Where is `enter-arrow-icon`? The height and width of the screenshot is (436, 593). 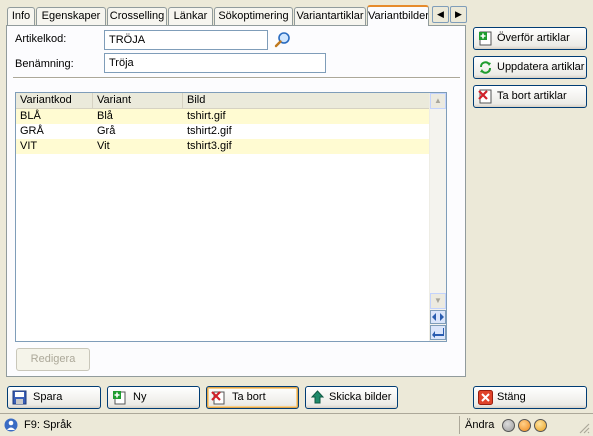 enter-arrow-icon is located at coordinates (438, 333).